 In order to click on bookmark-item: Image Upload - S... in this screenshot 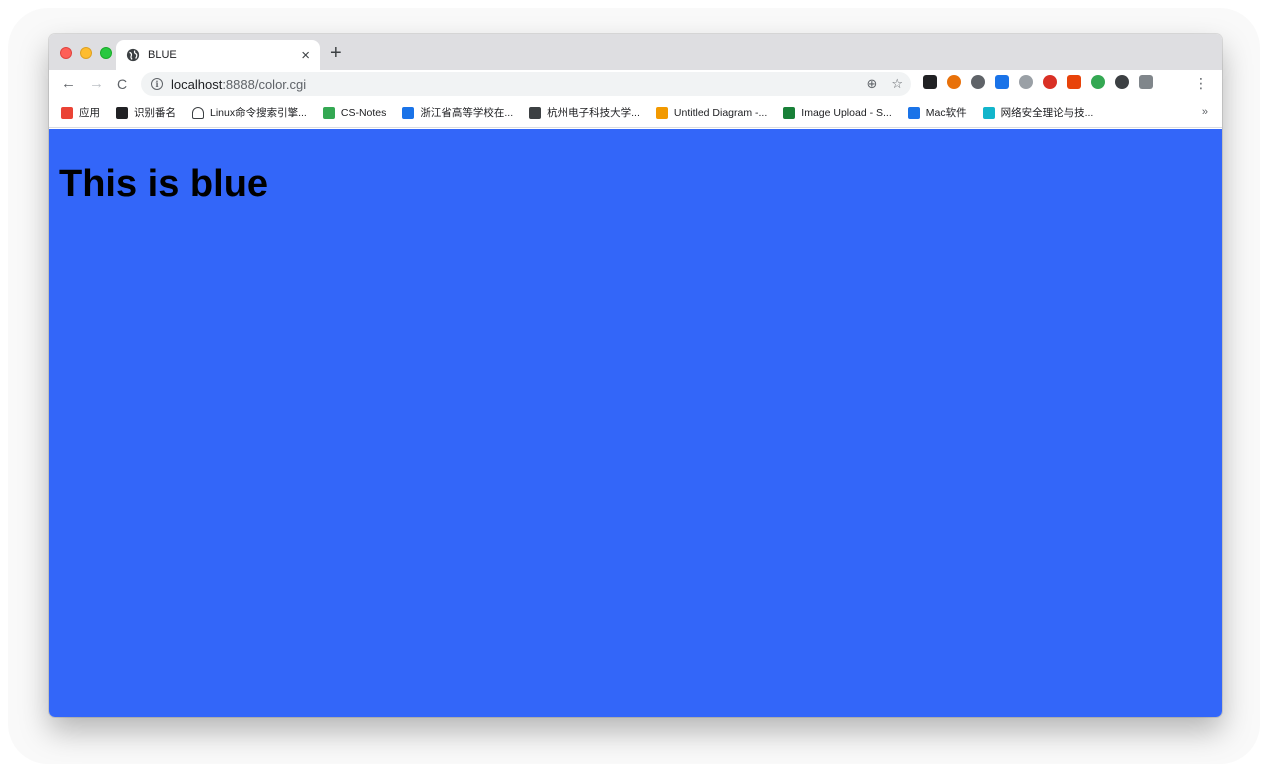, I will do `click(837, 112)`.